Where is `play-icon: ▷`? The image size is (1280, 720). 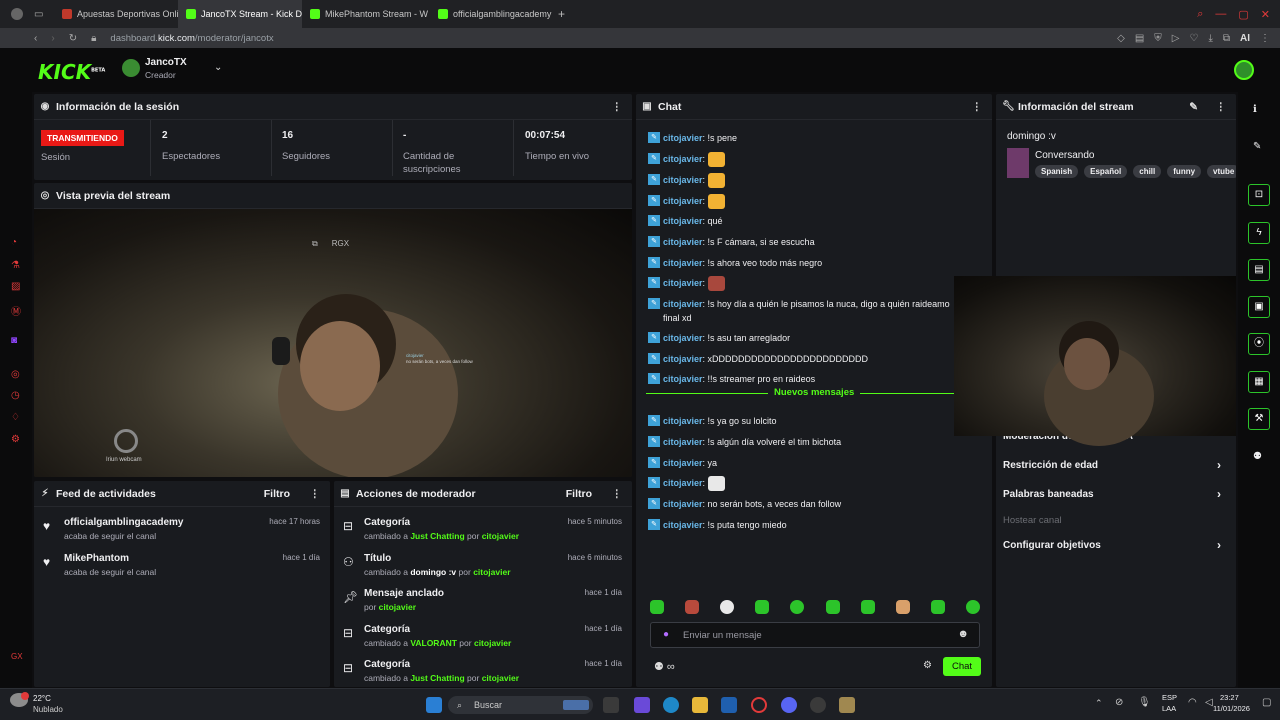
play-icon: ▷ is located at coordinates (1176, 38).